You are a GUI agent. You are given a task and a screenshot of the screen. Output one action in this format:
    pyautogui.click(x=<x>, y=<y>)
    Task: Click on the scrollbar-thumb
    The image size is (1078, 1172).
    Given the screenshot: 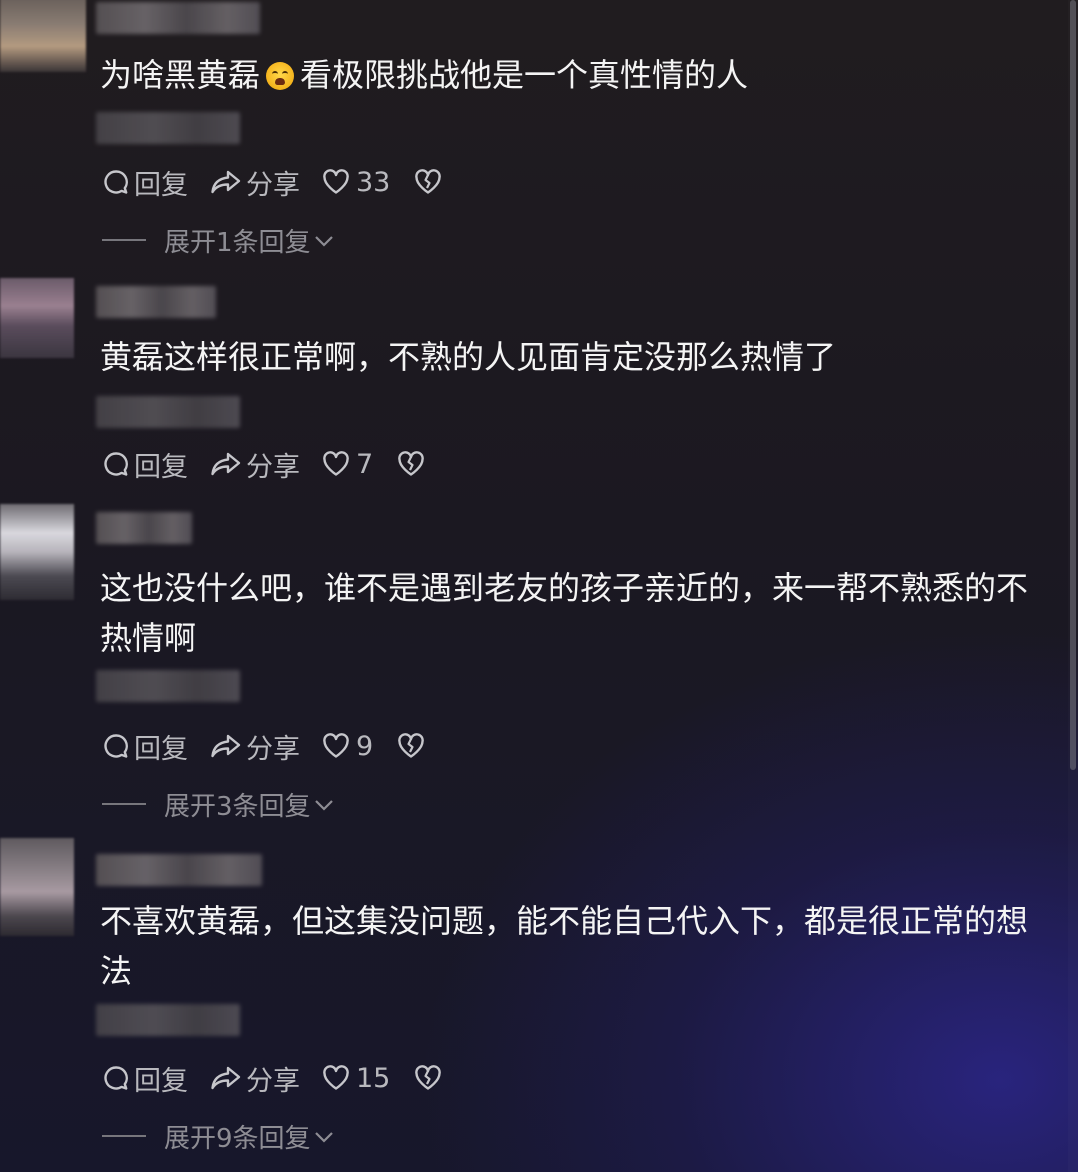 What is the action you would take?
    pyautogui.click(x=1073, y=385)
    